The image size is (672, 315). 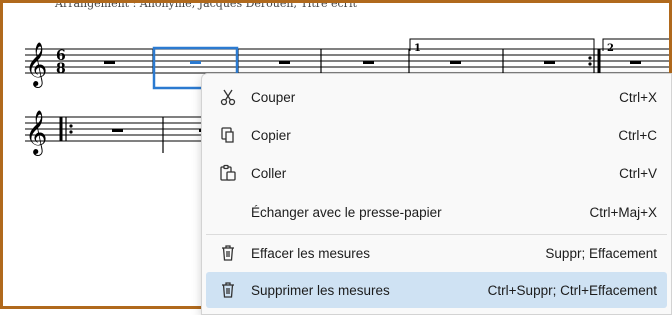 What do you see at coordinates (346, 212) in the screenshot?
I see `menu-item-label: Échanger avec le presse-papier` at bounding box center [346, 212].